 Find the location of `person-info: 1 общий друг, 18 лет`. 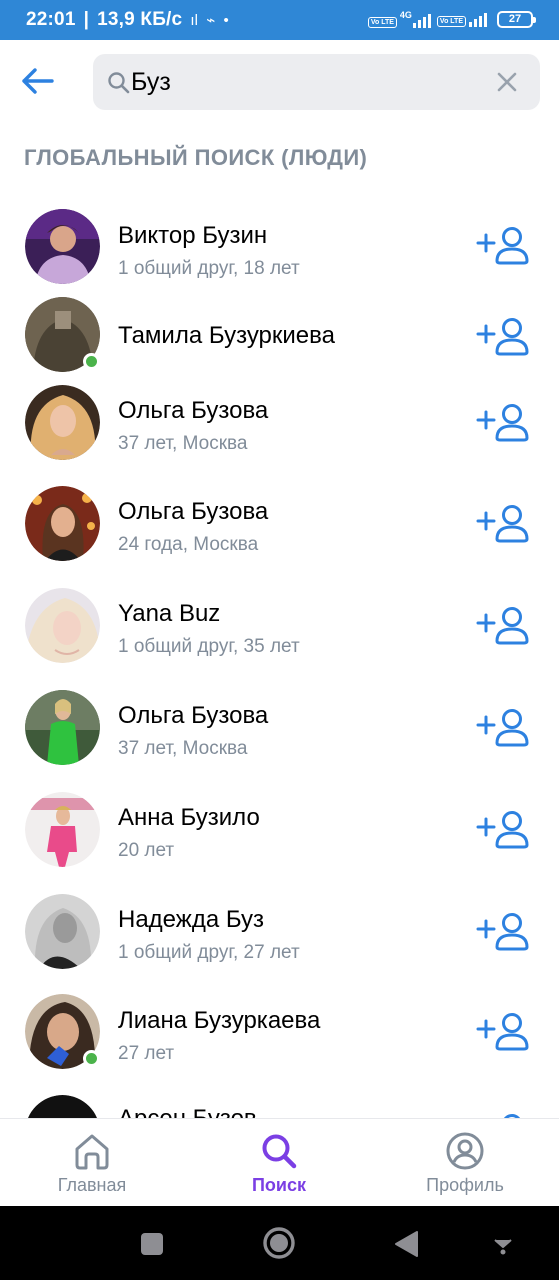

person-info: 1 общий друг, 18 лет is located at coordinates (209, 268).